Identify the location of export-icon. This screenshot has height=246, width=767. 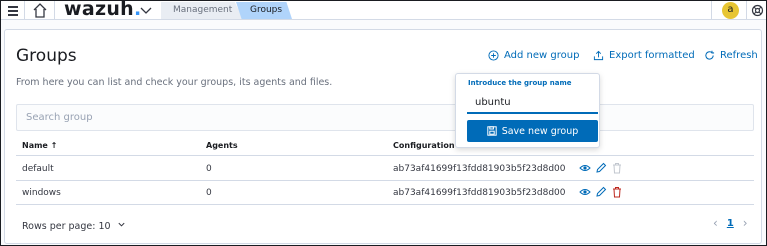
(598, 55).